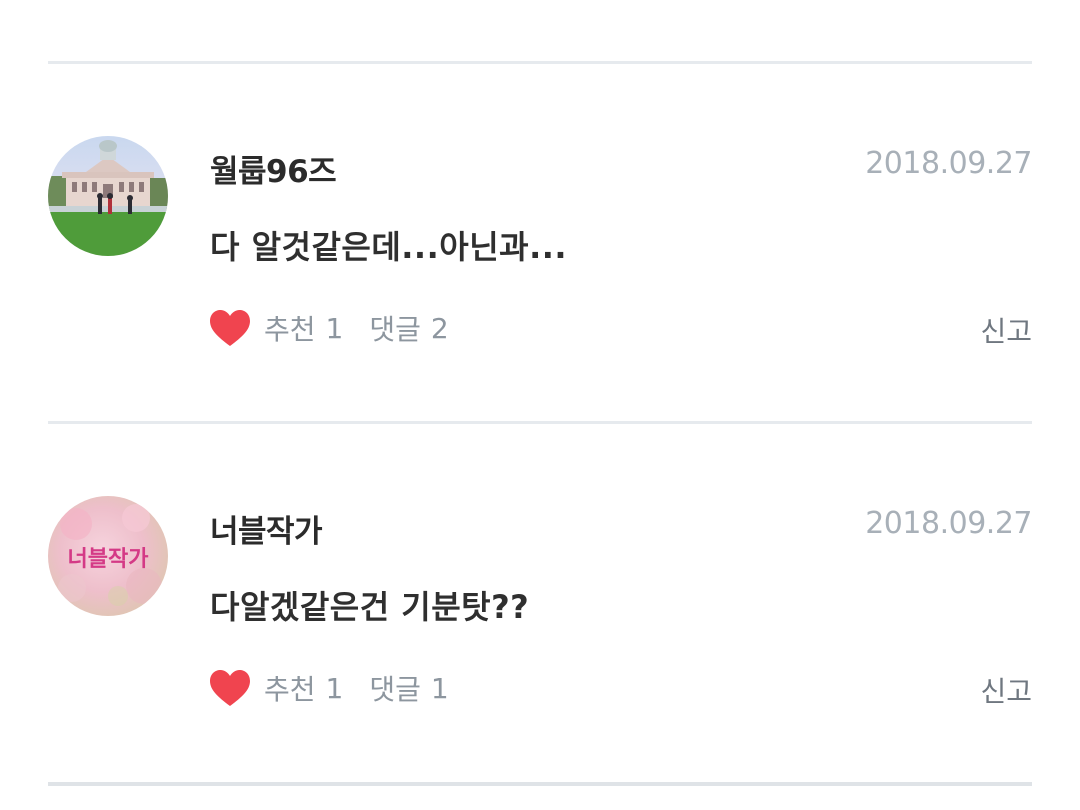 The height and width of the screenshot is (810, 1080). What do you see at coordinates (266, 528) in the screenshot?
I see `username: 너블작가` at bounding box center [266, 528].